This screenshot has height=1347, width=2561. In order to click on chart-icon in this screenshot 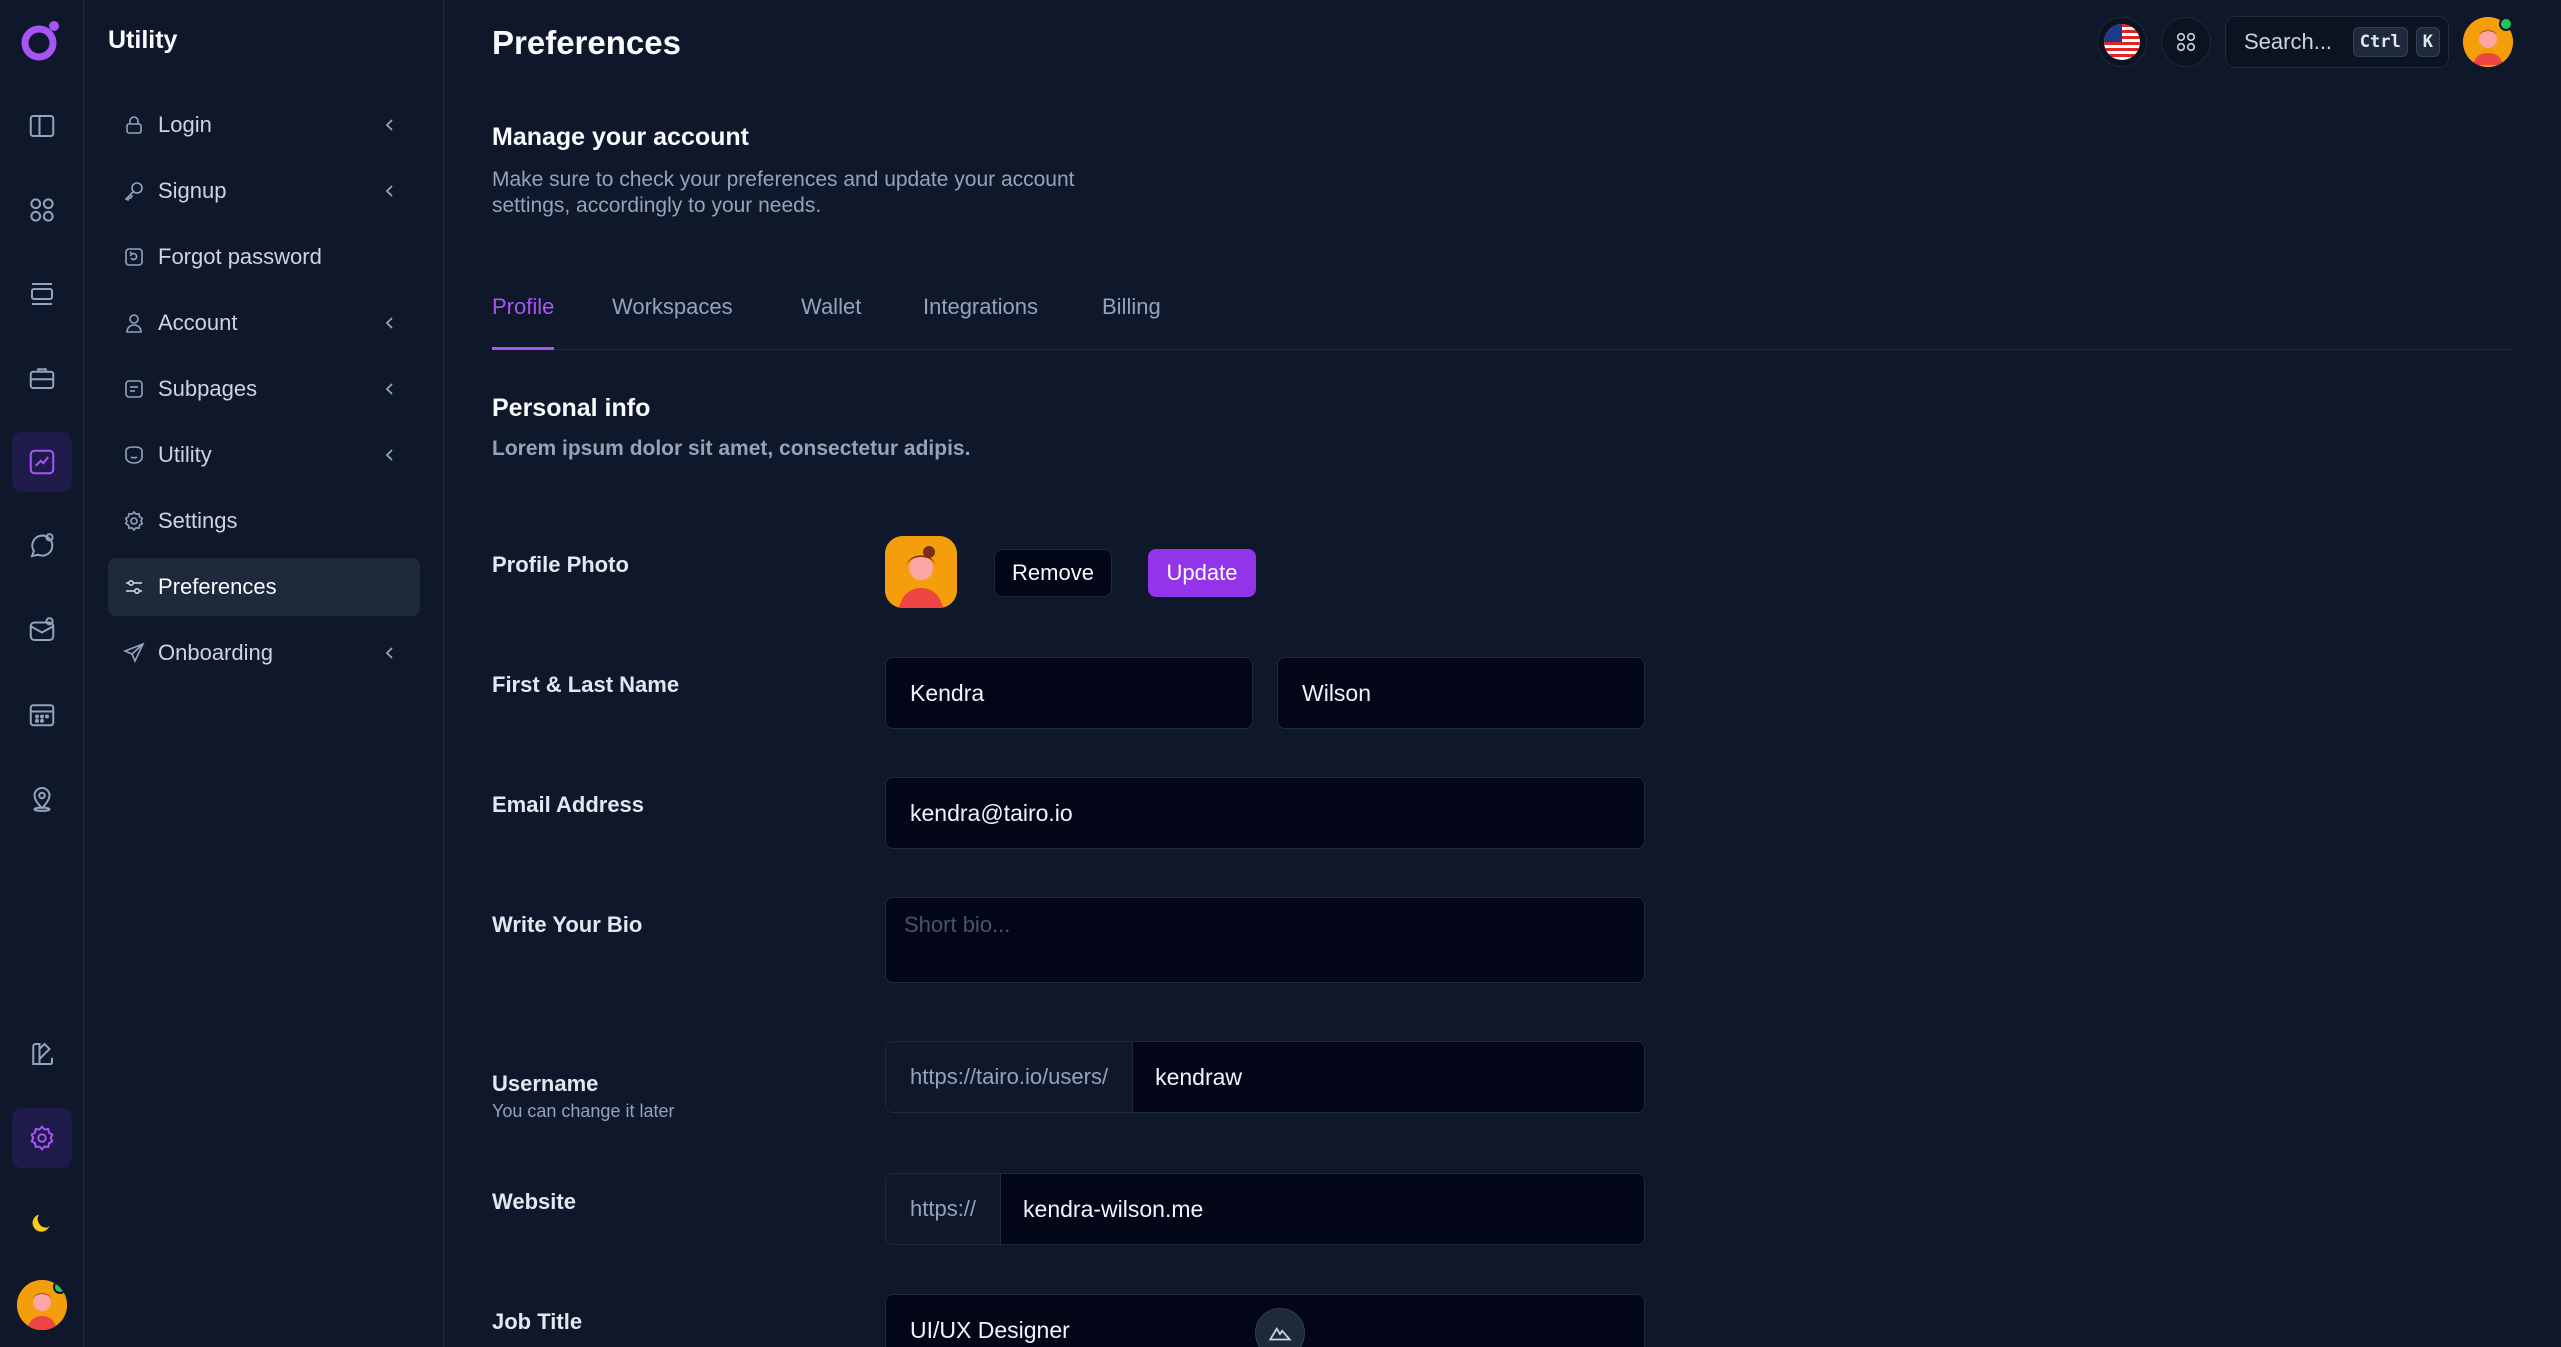, I will do `click(42, 462)`.